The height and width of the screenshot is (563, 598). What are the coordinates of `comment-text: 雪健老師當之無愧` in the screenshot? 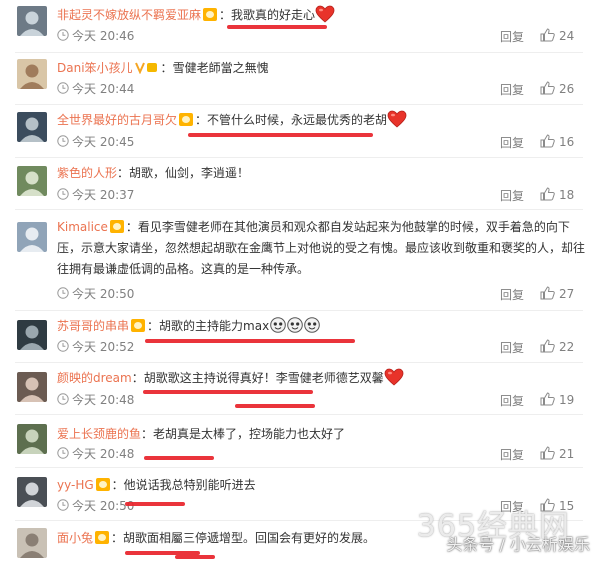 It's located at (220, 68).